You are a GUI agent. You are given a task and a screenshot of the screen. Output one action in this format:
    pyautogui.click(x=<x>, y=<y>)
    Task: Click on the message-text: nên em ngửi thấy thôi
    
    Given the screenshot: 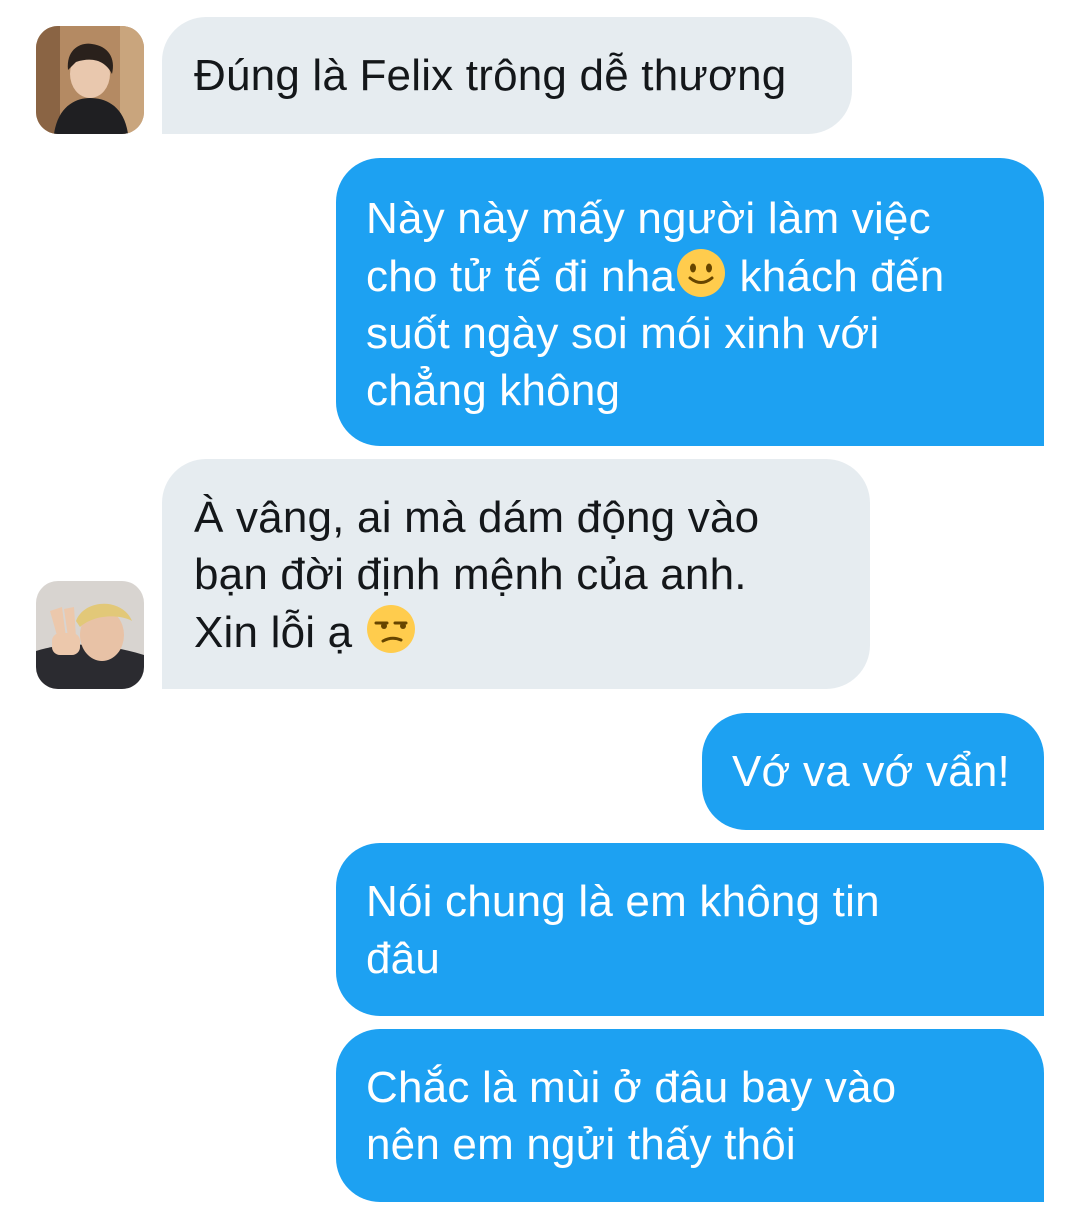 What is the action you would take?
    pyautogui.click(x=581, y=1144)
    